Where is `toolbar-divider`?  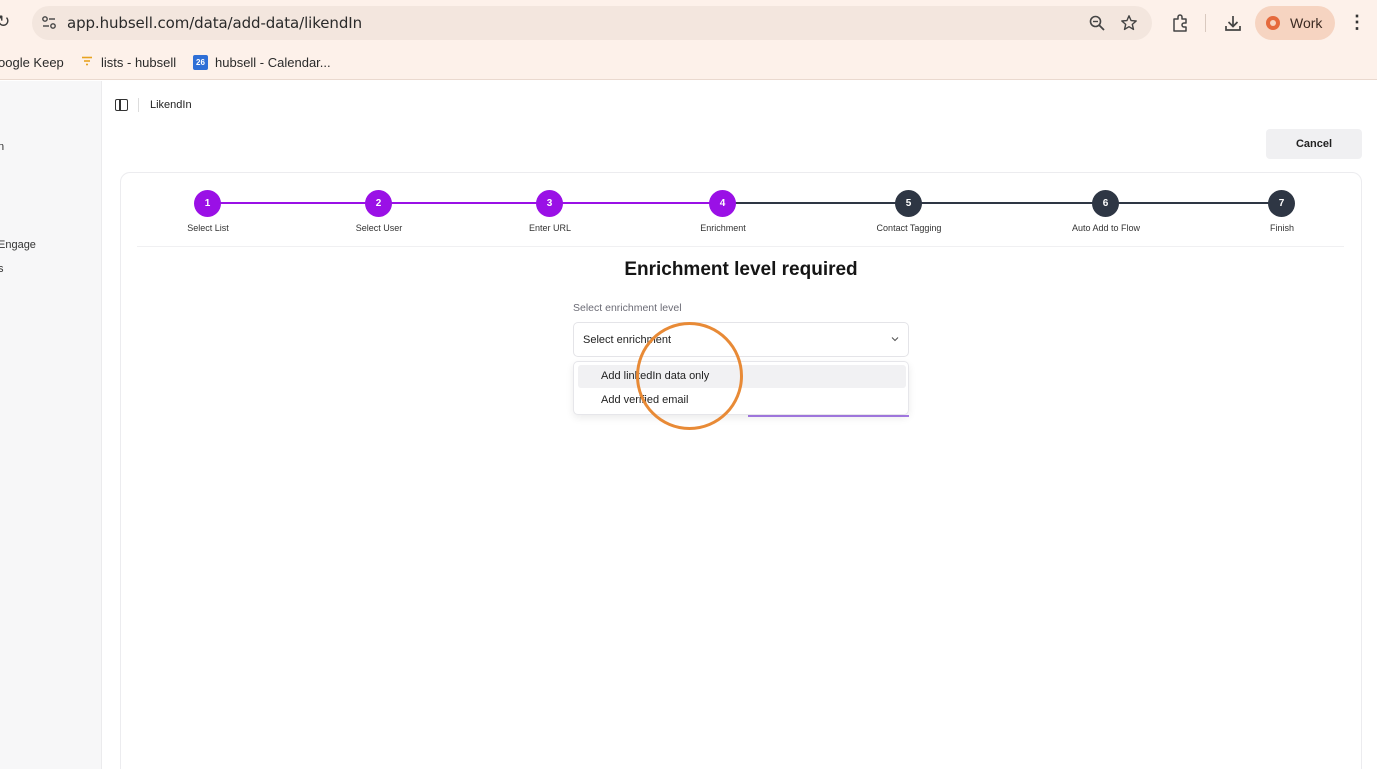 toolbar-divider is located at coordinates (1205, 23).